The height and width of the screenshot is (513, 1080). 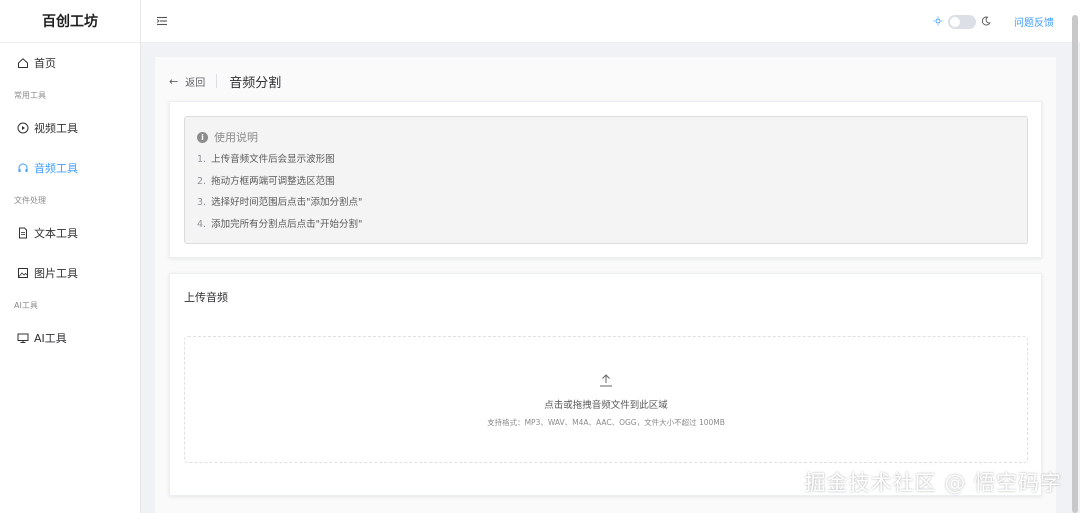 I want to click on page-title: 音频分割, so click(x=255, y=83).